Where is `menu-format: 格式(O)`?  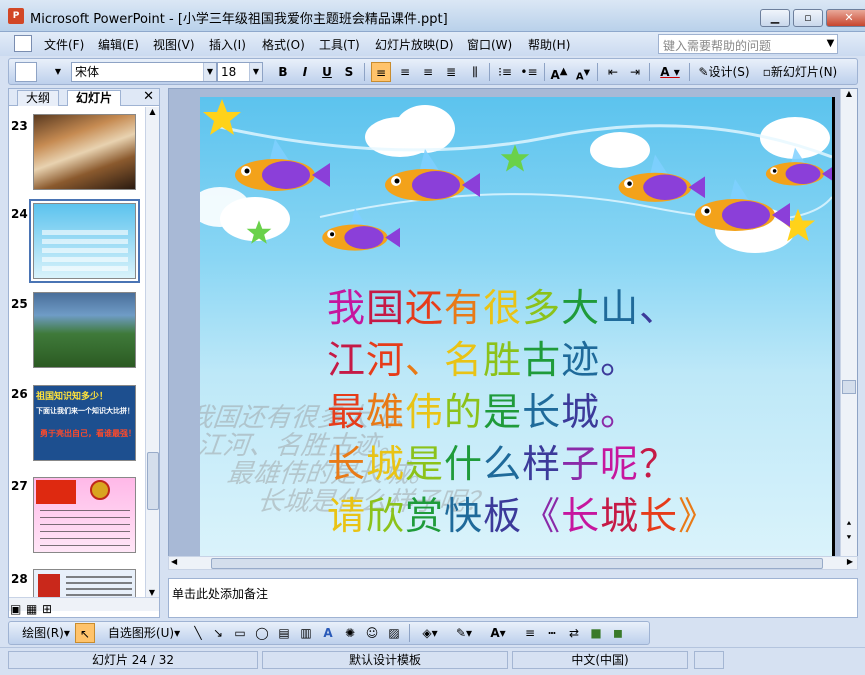 menu-format: 格式(O) is located at coordinates (283, 44).